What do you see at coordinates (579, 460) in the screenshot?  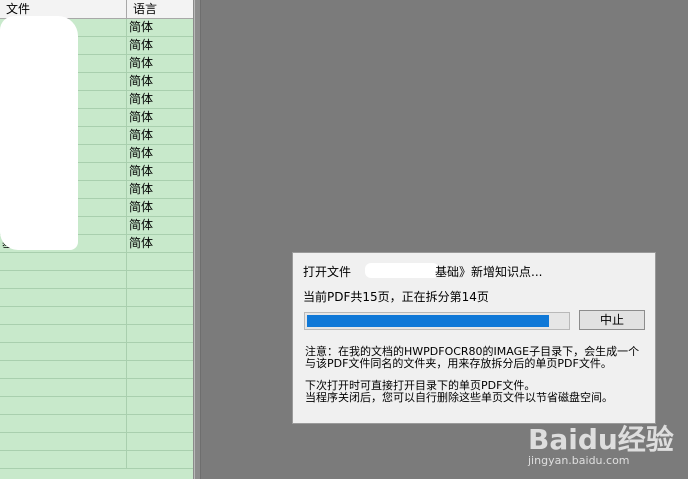 I see `watermark-url: jingyan.baidu.com` at bounding box center [579, 460].